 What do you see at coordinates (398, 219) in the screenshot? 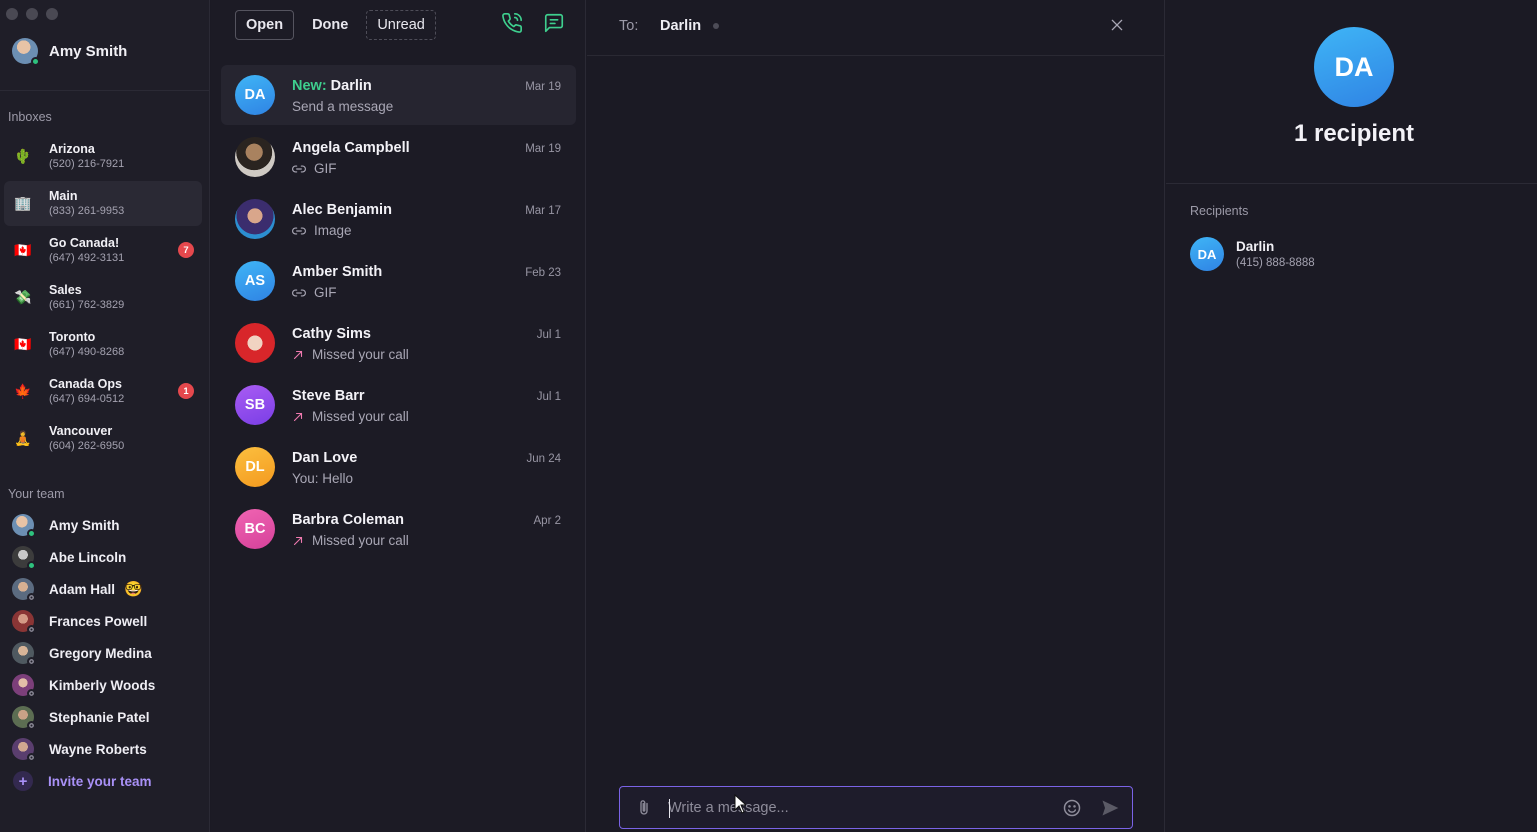
I see `conversation-item-alec-benjamin: Alec Benjamin Image Mar 17` at bounding box center [398, 219].